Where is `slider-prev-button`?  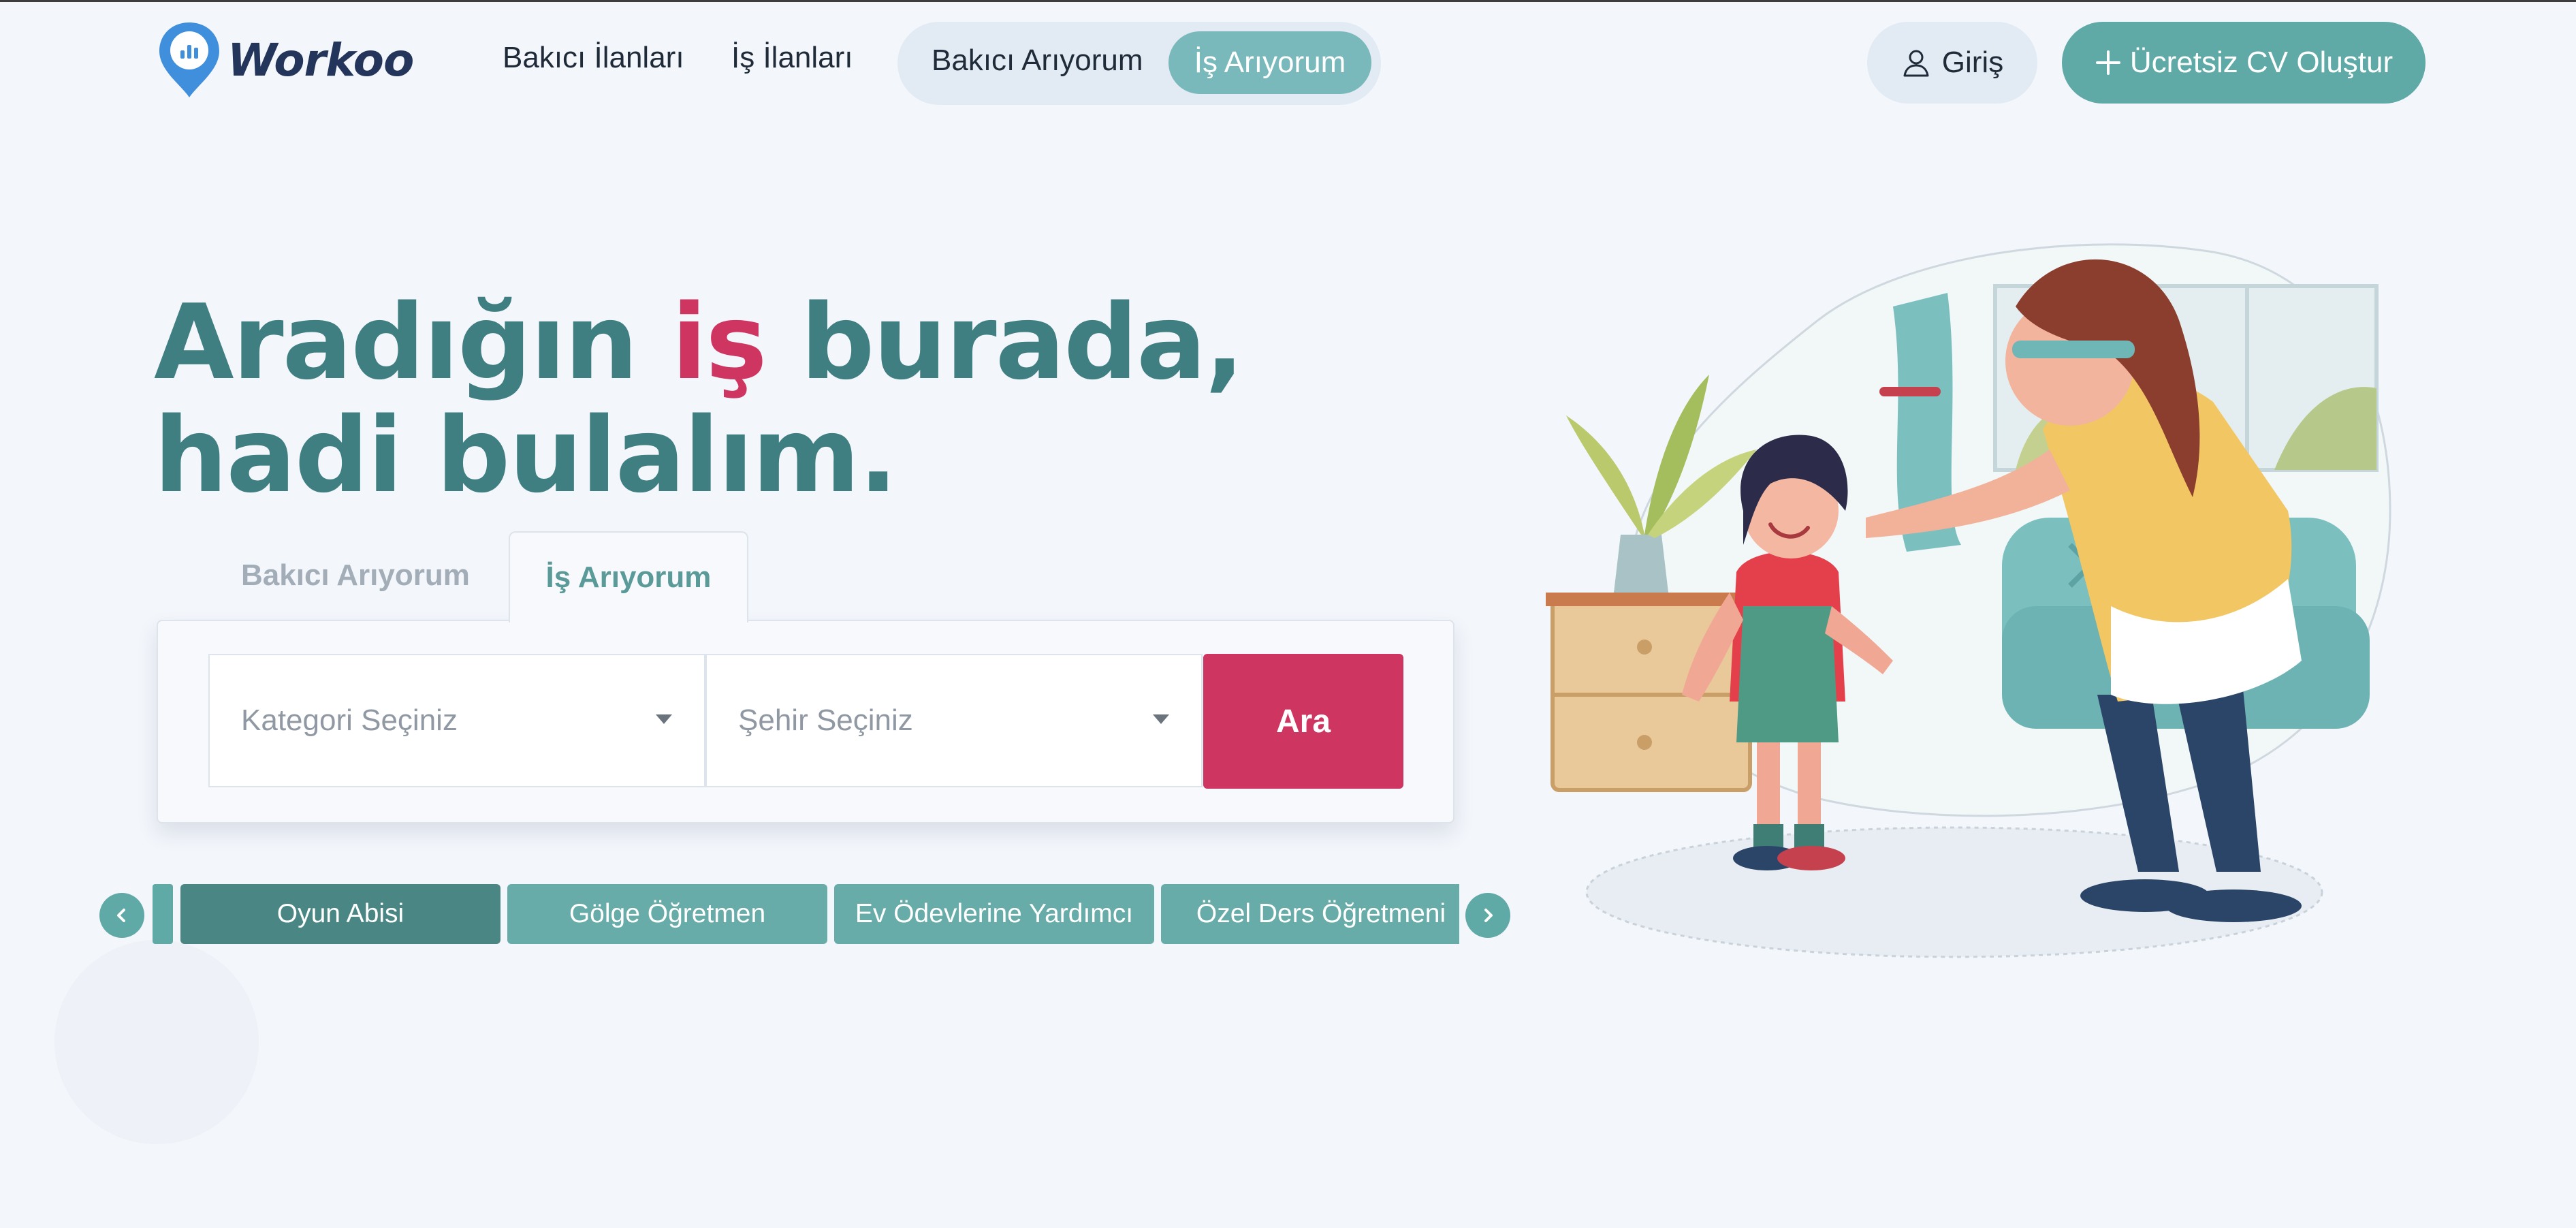 slider-prev-button is located at coordinates (121, 915).